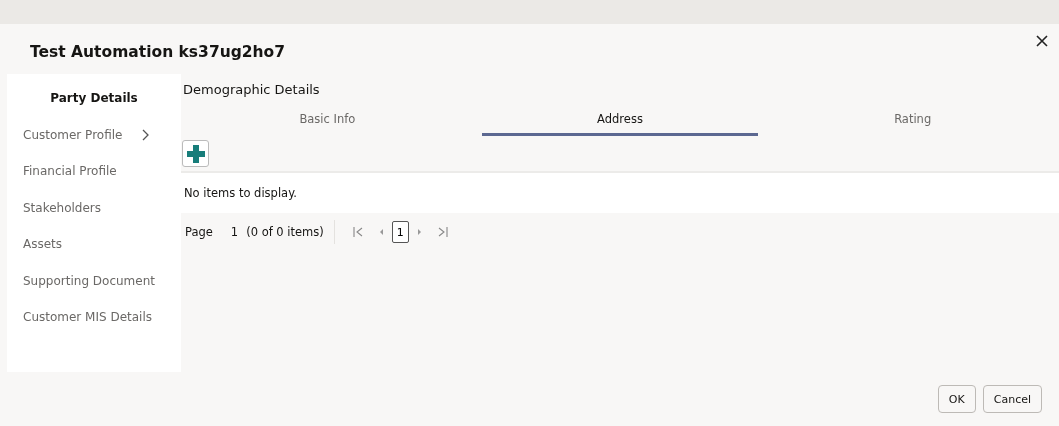 The width and height of the screenshot is (1059, 426). What do you see at coordinates (240, 193) in the screenshot?
I see `empty-message: No items to display.` at bounding box center [240, 193].